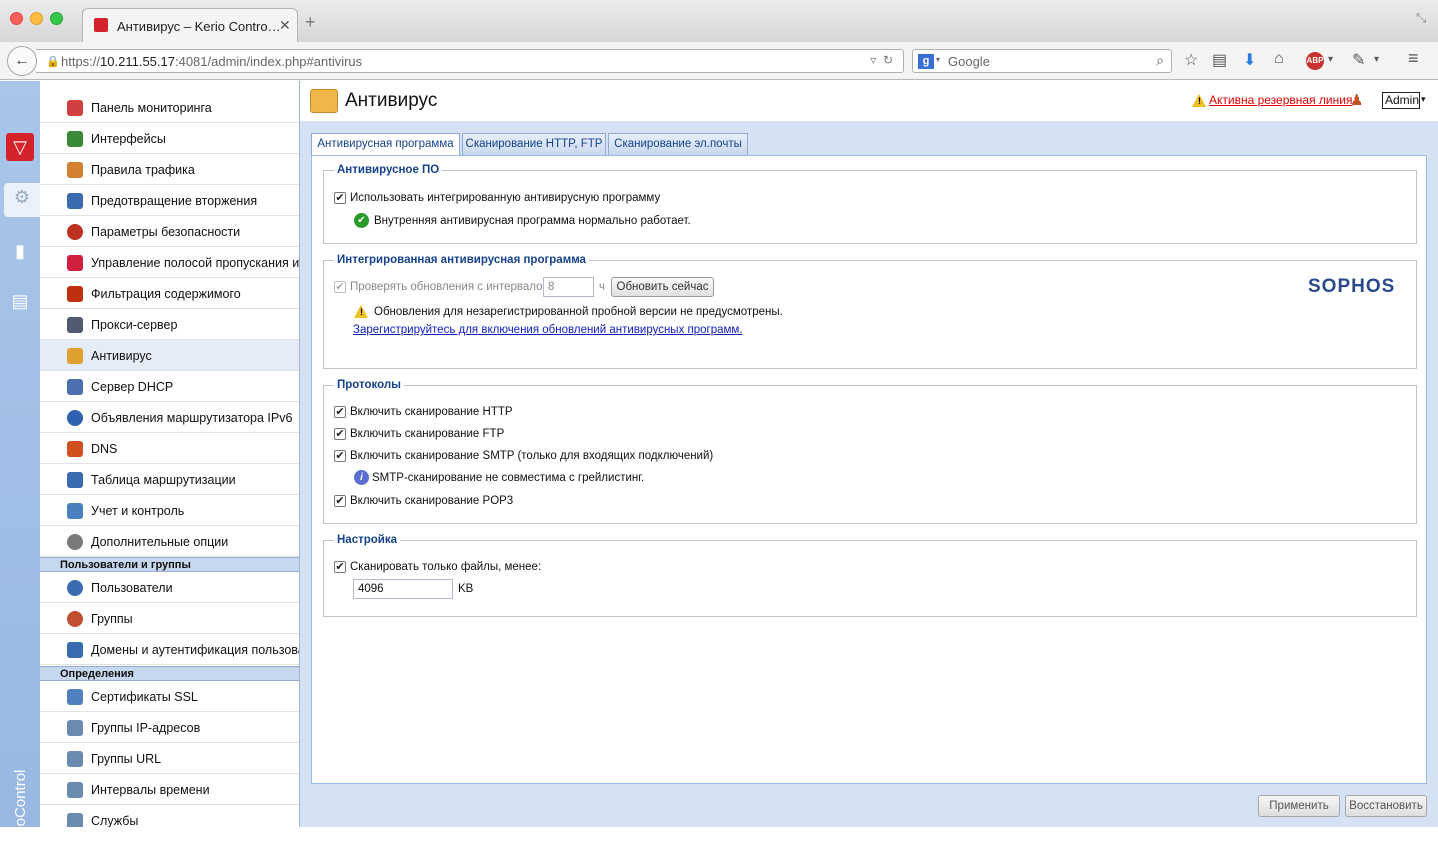  I want to click on sidebar-item-interfaces: Интерфейсы, so click(169, 138).